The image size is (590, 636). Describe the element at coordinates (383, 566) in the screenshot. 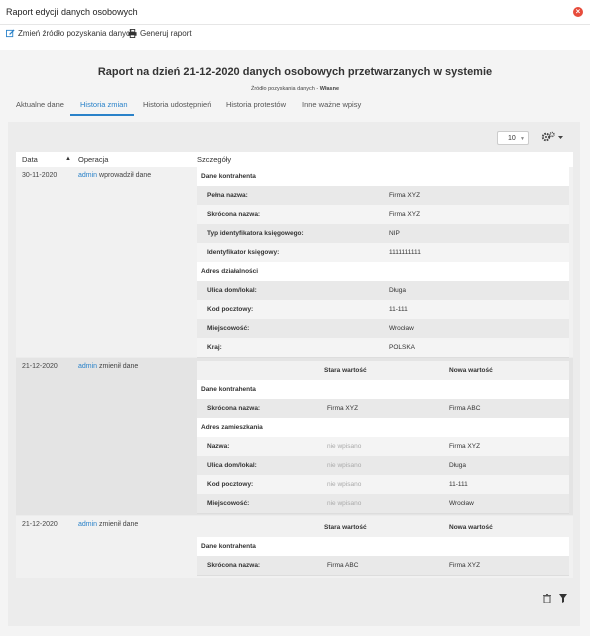

I see `detail-field-row: Skrócona nazwa: Firma ABC Firma XYZ` at that location.